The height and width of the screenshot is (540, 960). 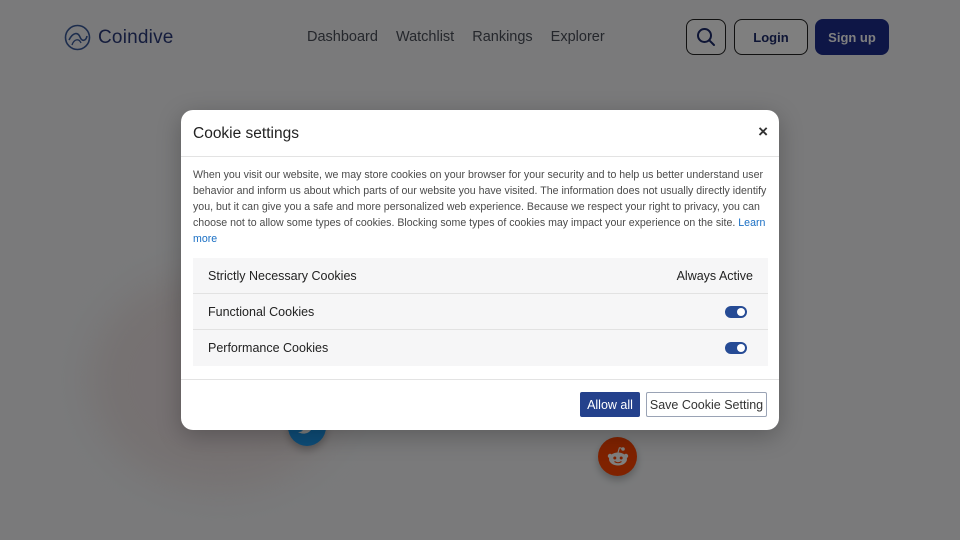 I want to click on cookie-category-label: Functional Cookies, so click(x=261, y=311).